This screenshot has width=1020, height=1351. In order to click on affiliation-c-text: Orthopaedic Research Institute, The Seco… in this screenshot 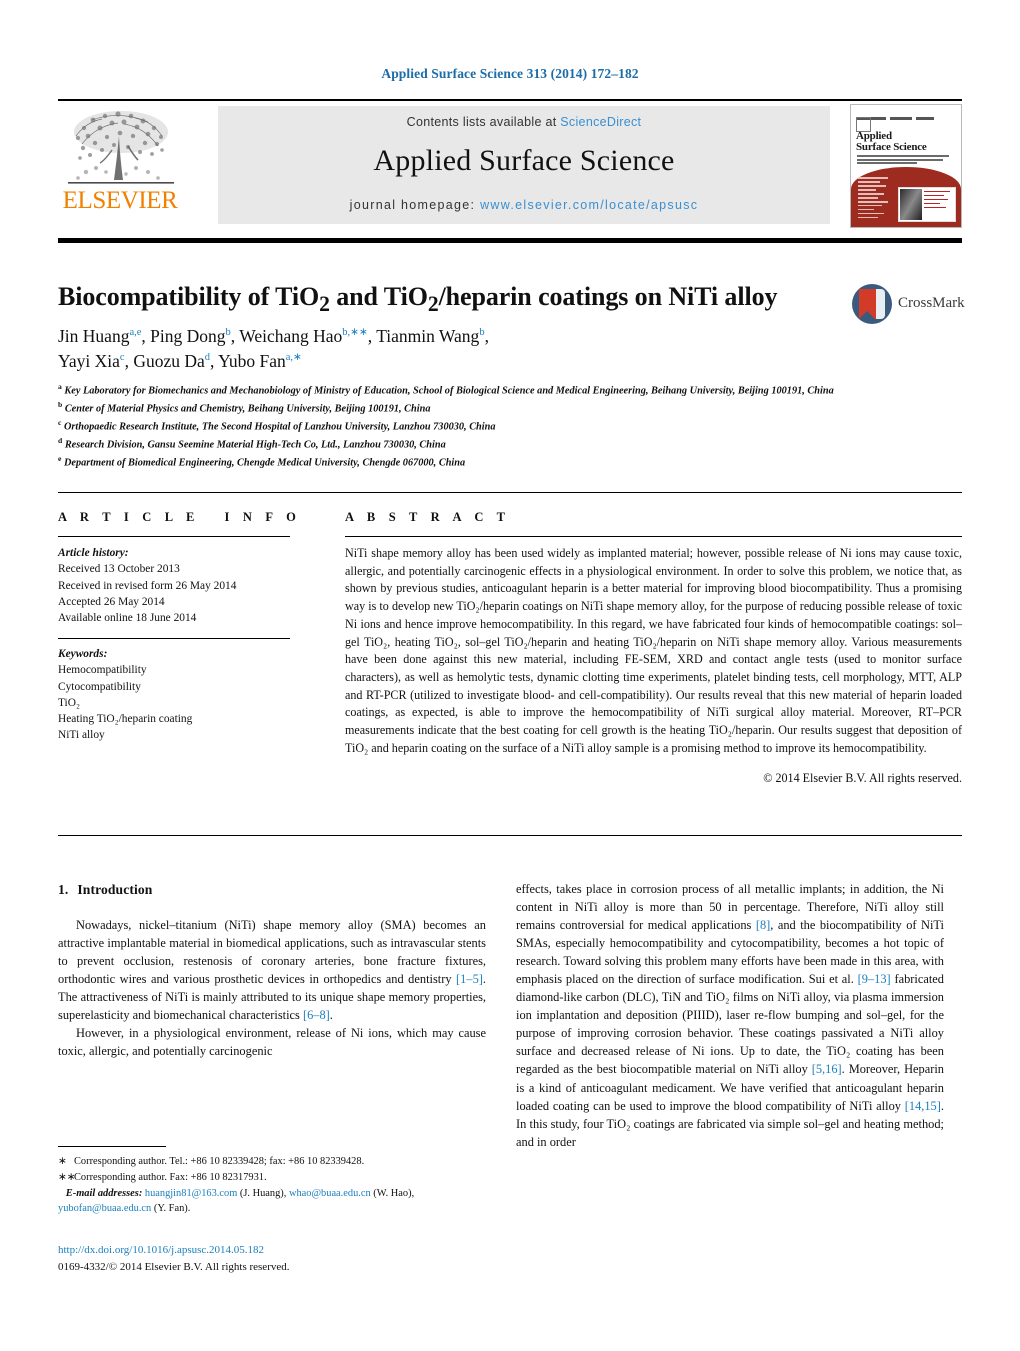, I will do `click(279, 427)`.